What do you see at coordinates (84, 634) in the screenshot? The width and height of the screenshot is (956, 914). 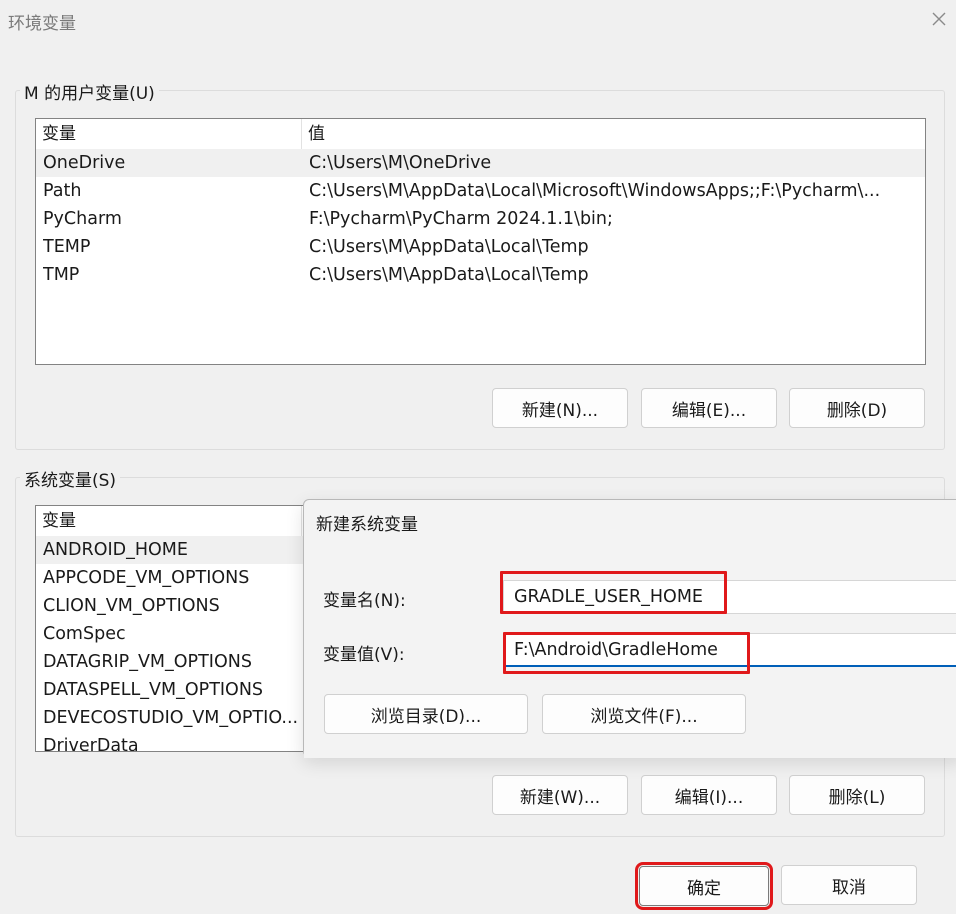 I see `variable-name-cell: ComSpec` at bounding box center [84, 634].